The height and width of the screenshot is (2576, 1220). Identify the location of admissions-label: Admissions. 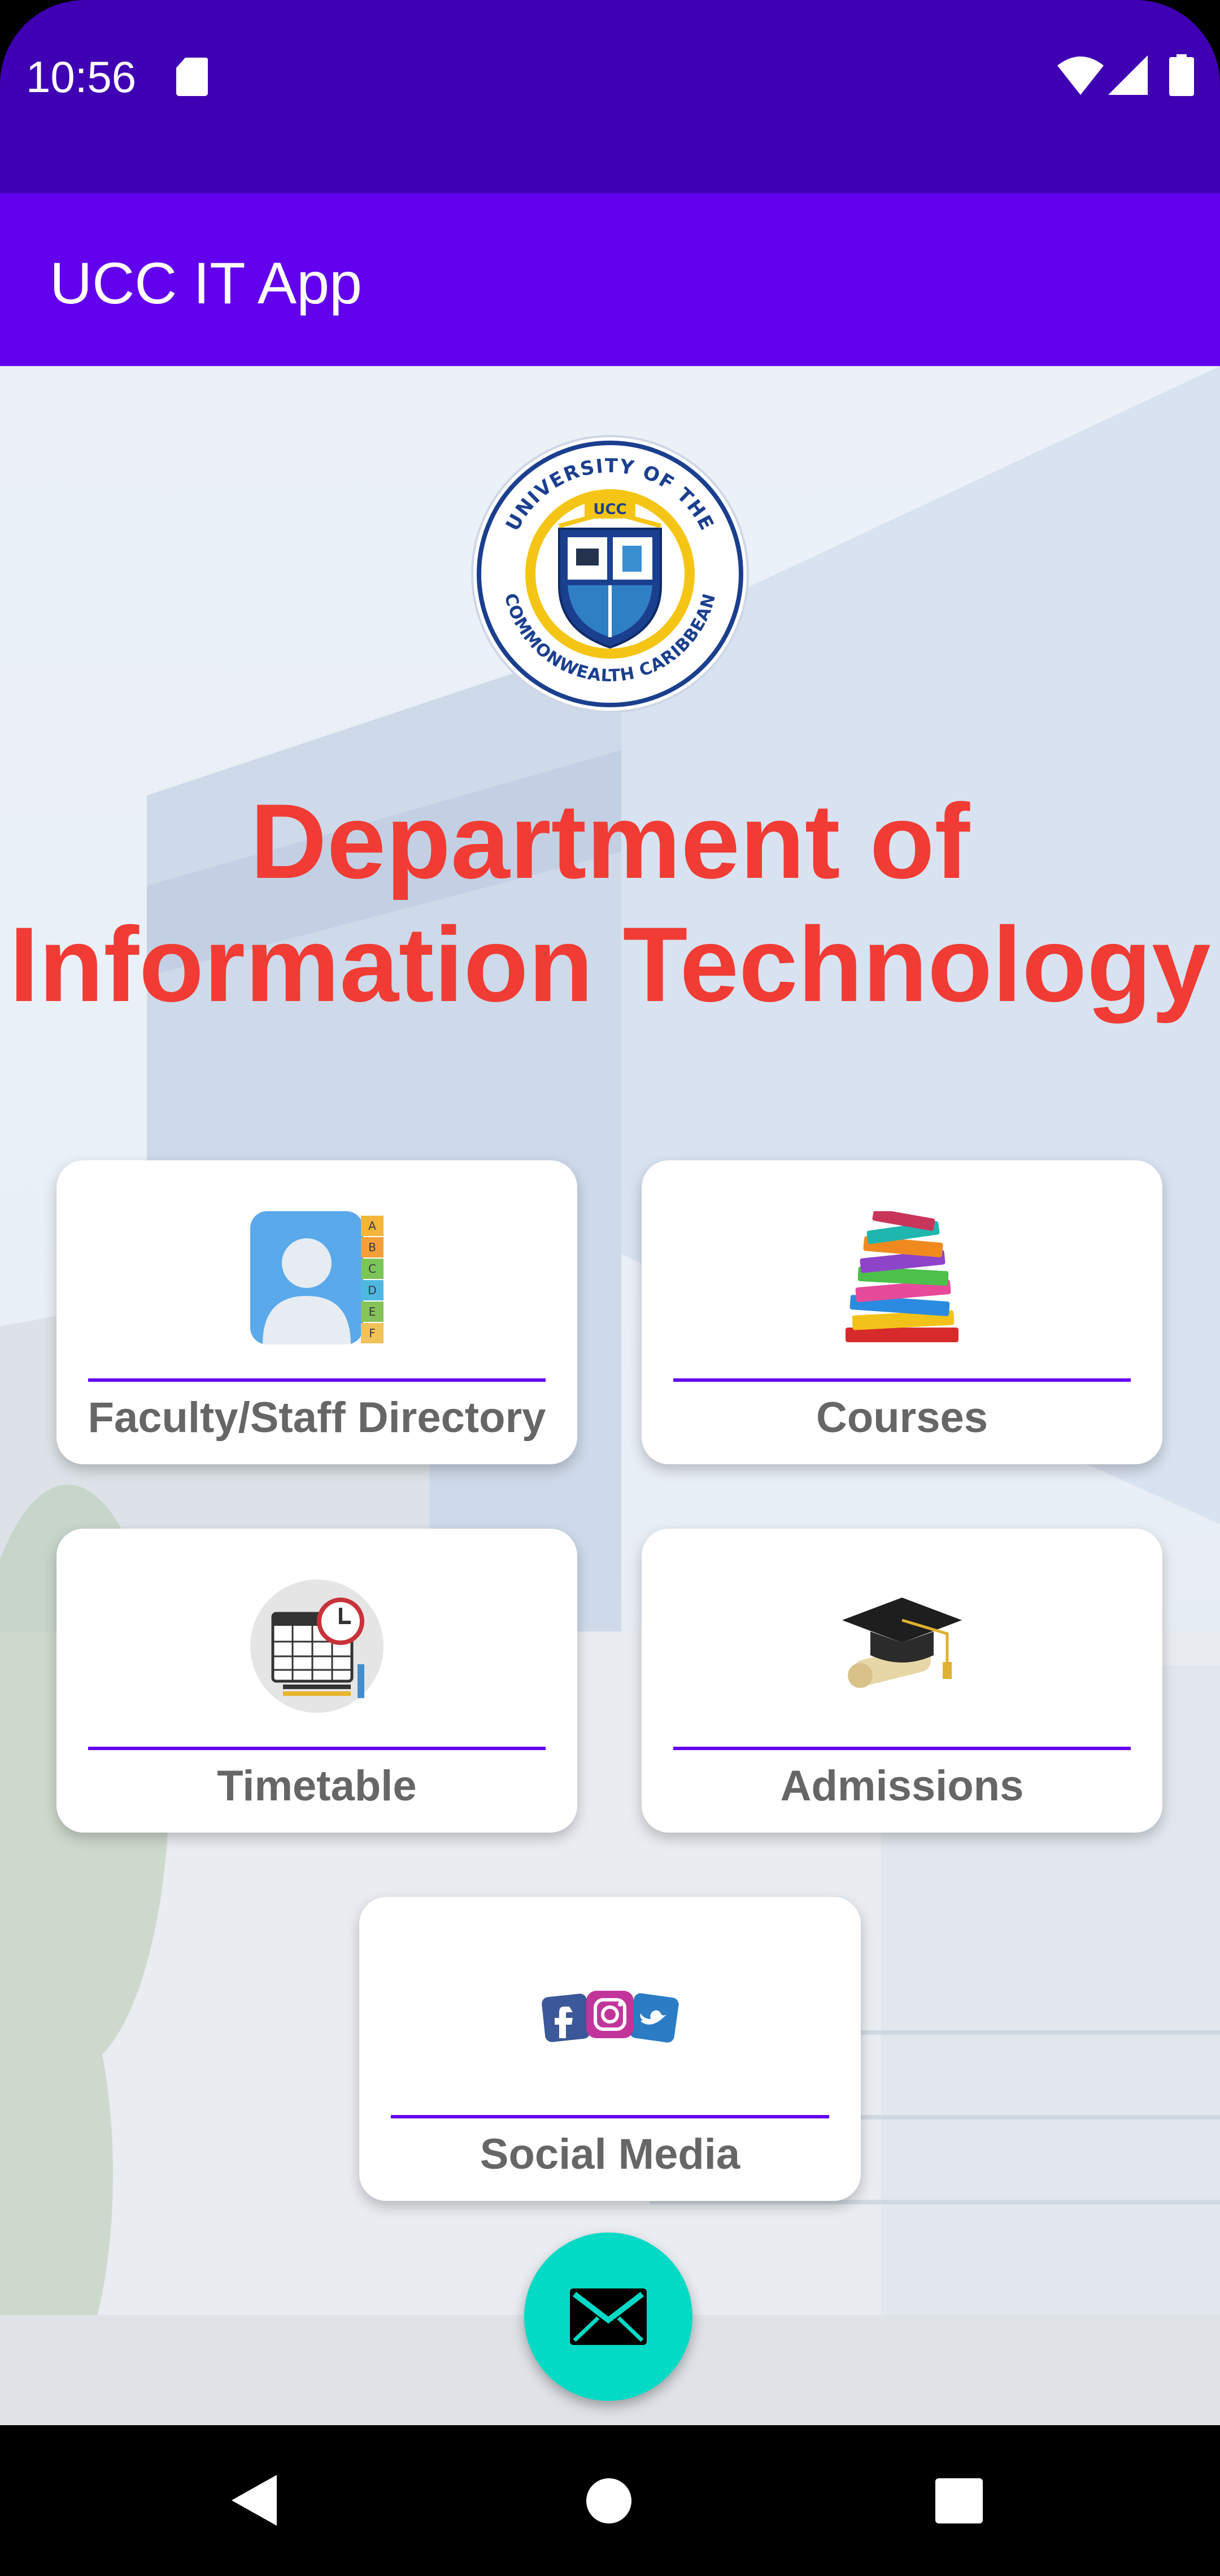
(902, 1786).